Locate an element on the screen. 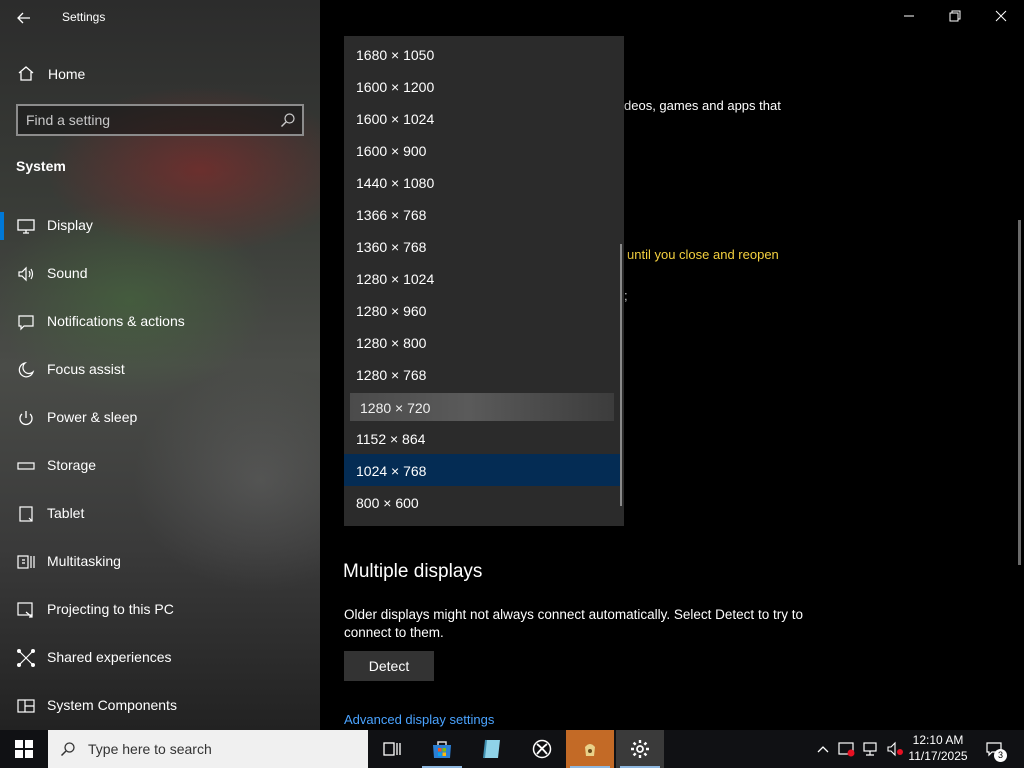 The height and width of the screenshot is (768, 1024). settings-app-button is located at coordinates (640, 749).